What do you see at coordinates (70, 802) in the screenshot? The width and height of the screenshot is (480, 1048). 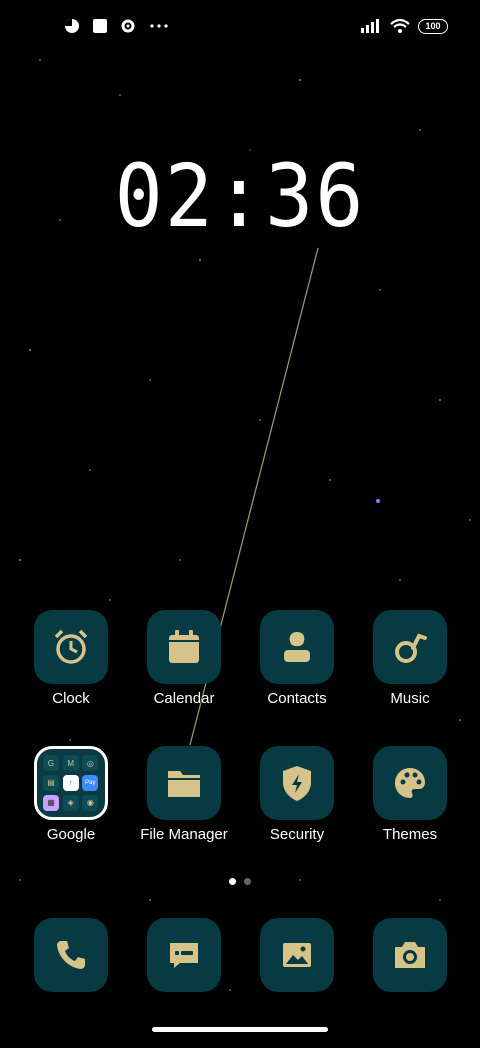 I see `folder-mini-icon: ◈` at bounding box center [70, 802].